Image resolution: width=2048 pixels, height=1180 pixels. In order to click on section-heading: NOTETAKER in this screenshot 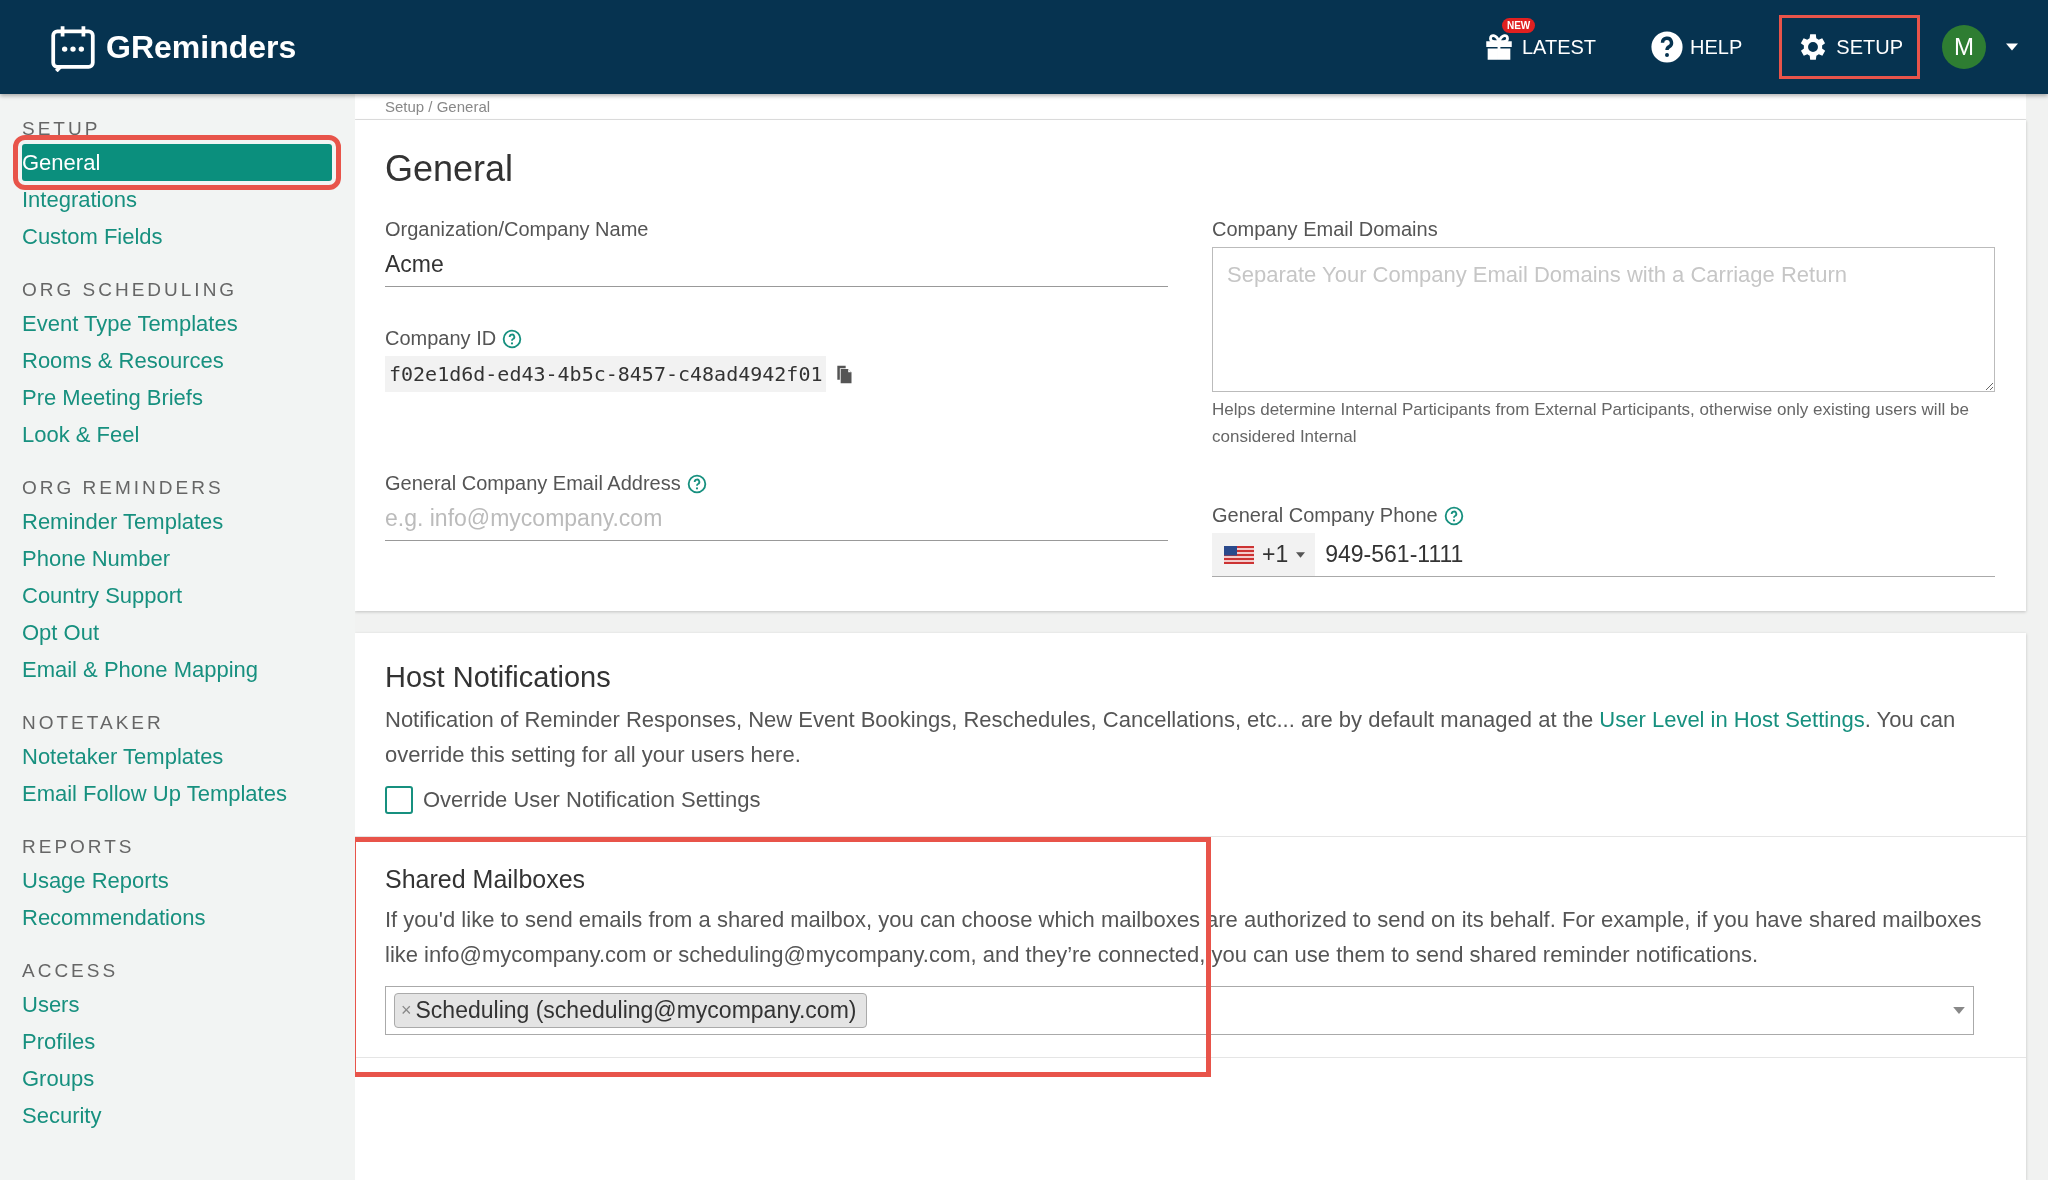, I will do `click(93, 723)`.